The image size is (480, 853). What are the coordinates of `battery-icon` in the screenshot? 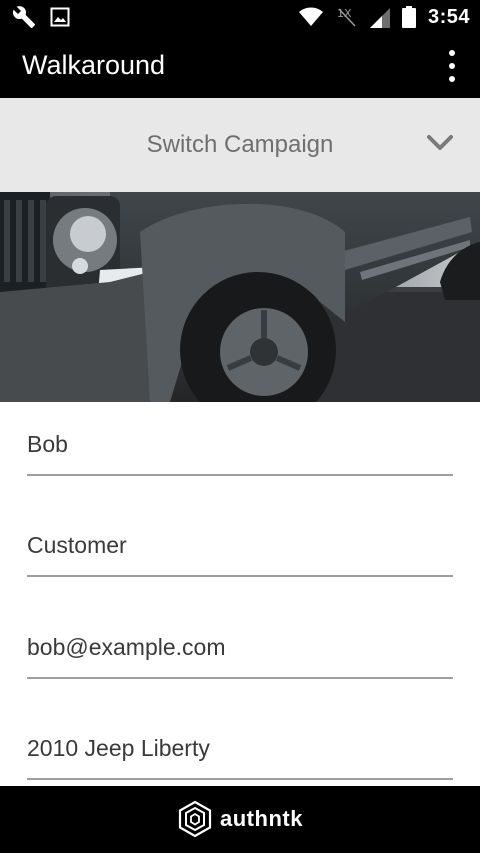 It's located at (408, 17).